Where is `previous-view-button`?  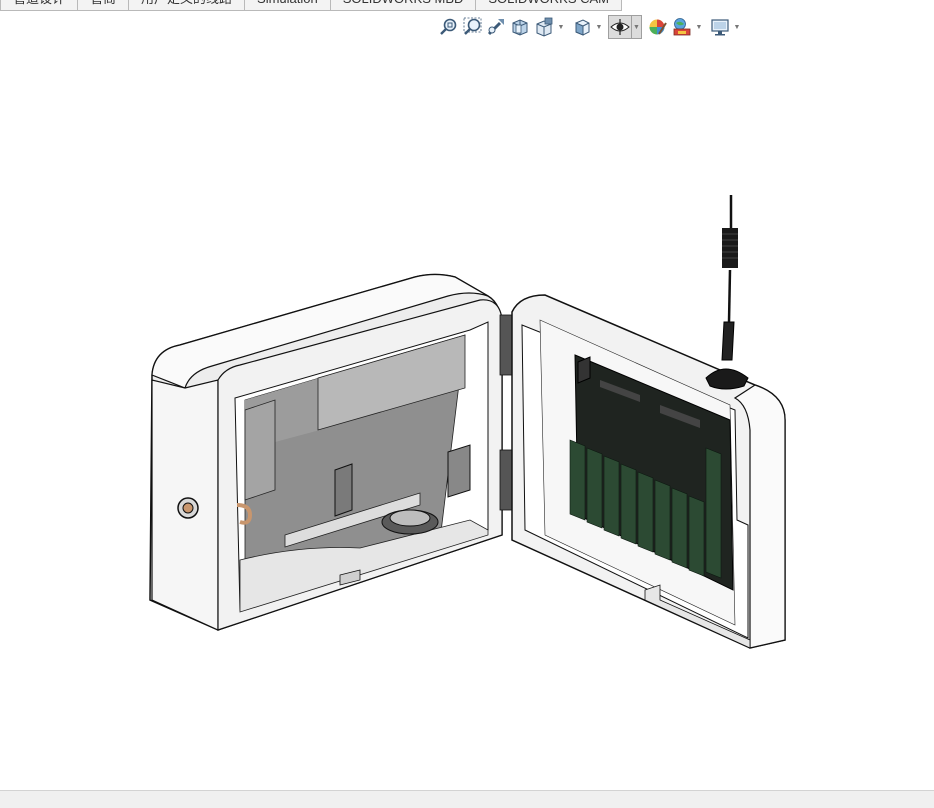
previous-view-button is located at coordinates (496, 27).